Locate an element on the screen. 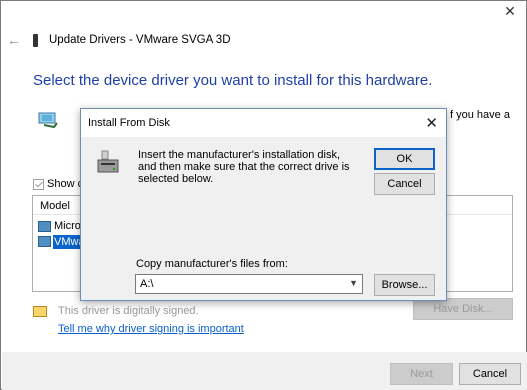 The height and width of the screenshot is (390, 527). description-text-right: f you have a is located at coordinates (480, 115).